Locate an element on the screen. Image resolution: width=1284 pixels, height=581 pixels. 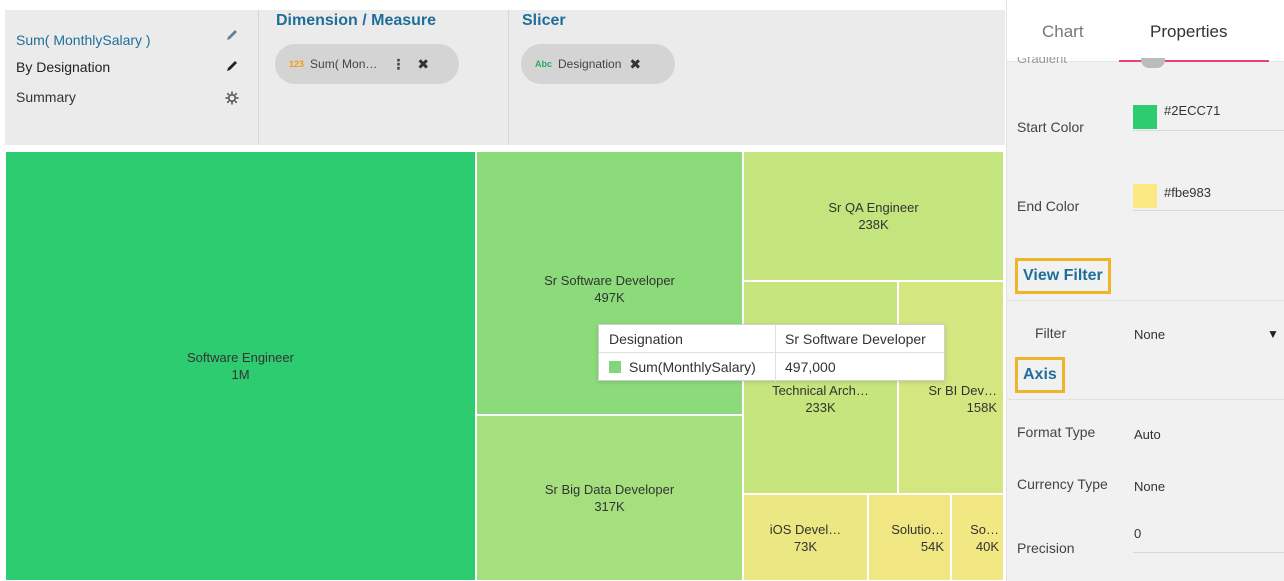
end-color-underline is located at coordinates (1208, 210).